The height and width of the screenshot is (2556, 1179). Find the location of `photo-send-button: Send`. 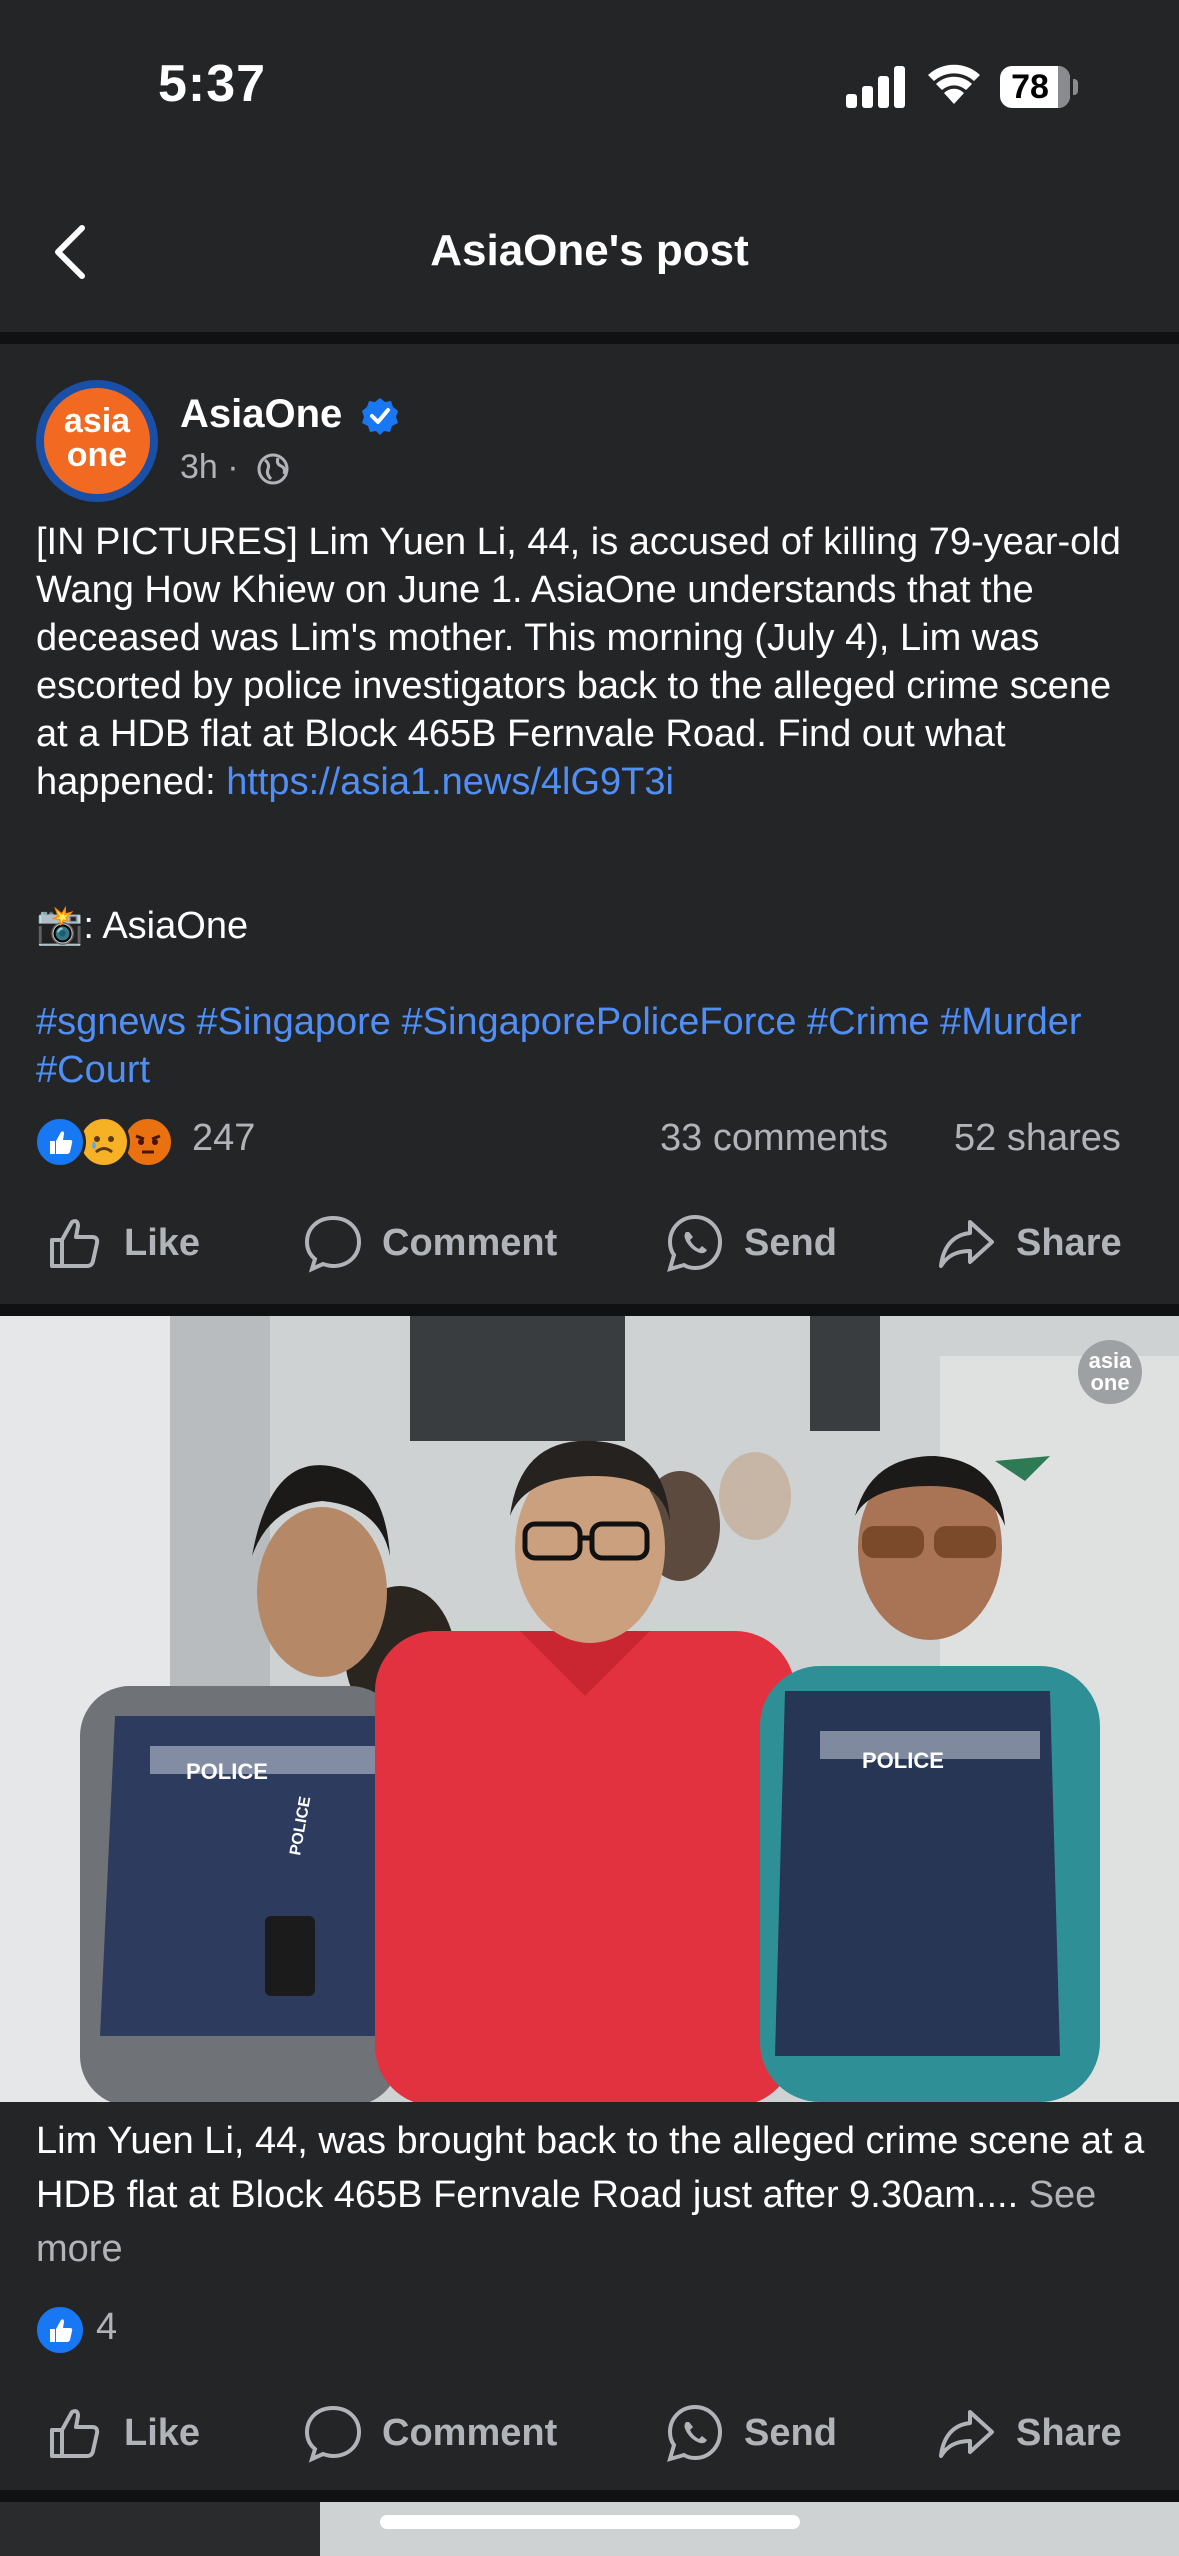

photo-send-button: Send is located at coordinates (750, 2433).